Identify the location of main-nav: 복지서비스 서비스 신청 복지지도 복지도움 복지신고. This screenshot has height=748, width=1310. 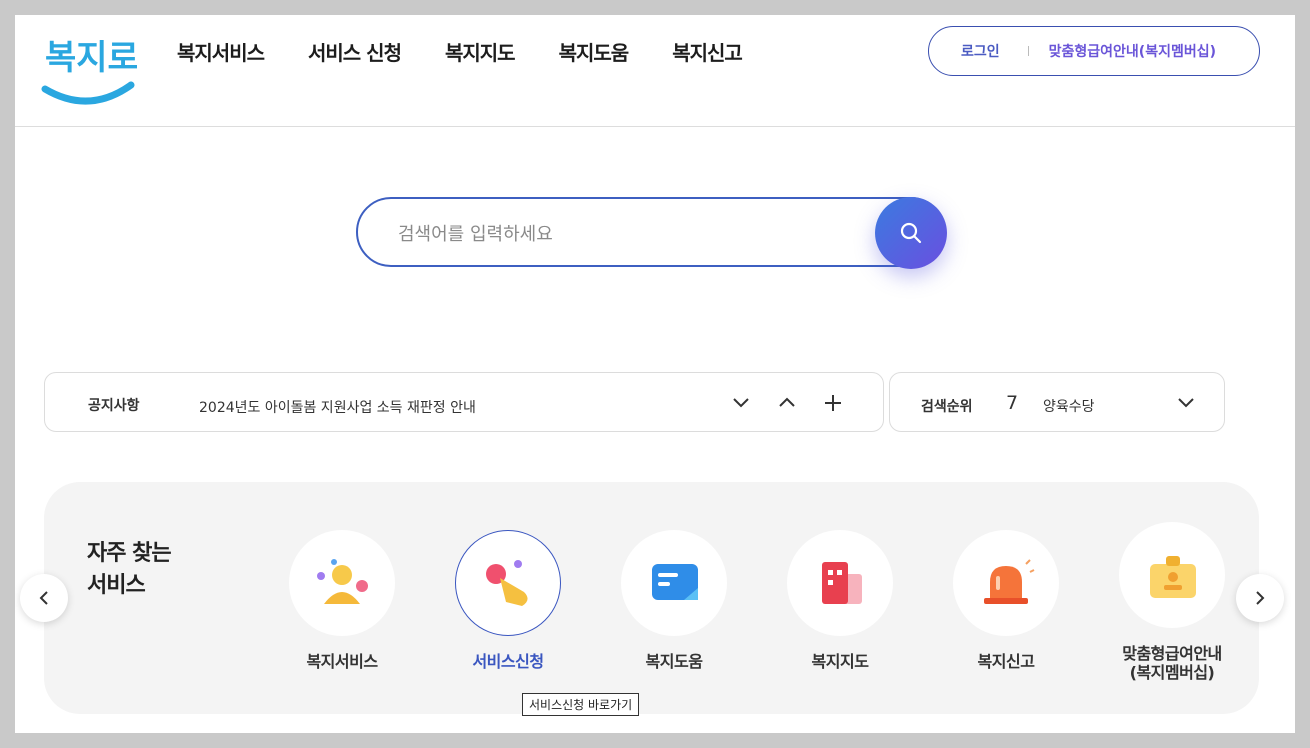
(460, 51).